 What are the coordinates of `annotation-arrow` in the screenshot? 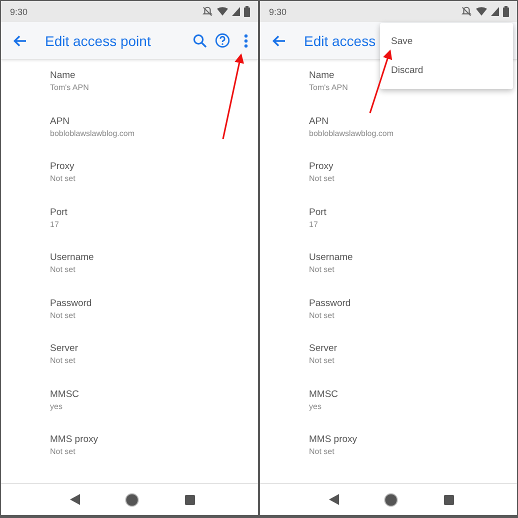 It's located at (380, 81).